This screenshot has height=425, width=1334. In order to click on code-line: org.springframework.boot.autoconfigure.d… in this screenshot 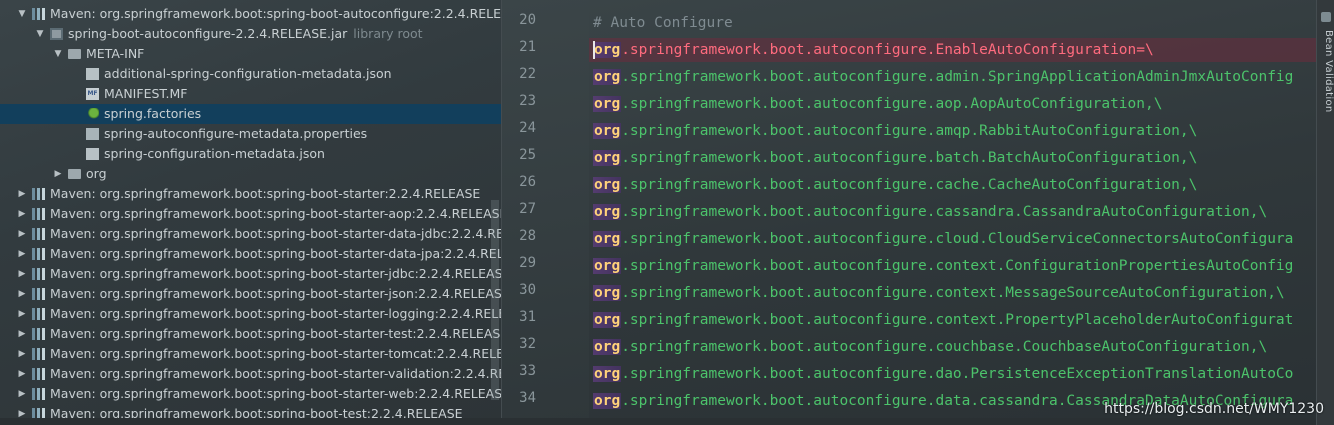, I will do `click(943, 374)`.